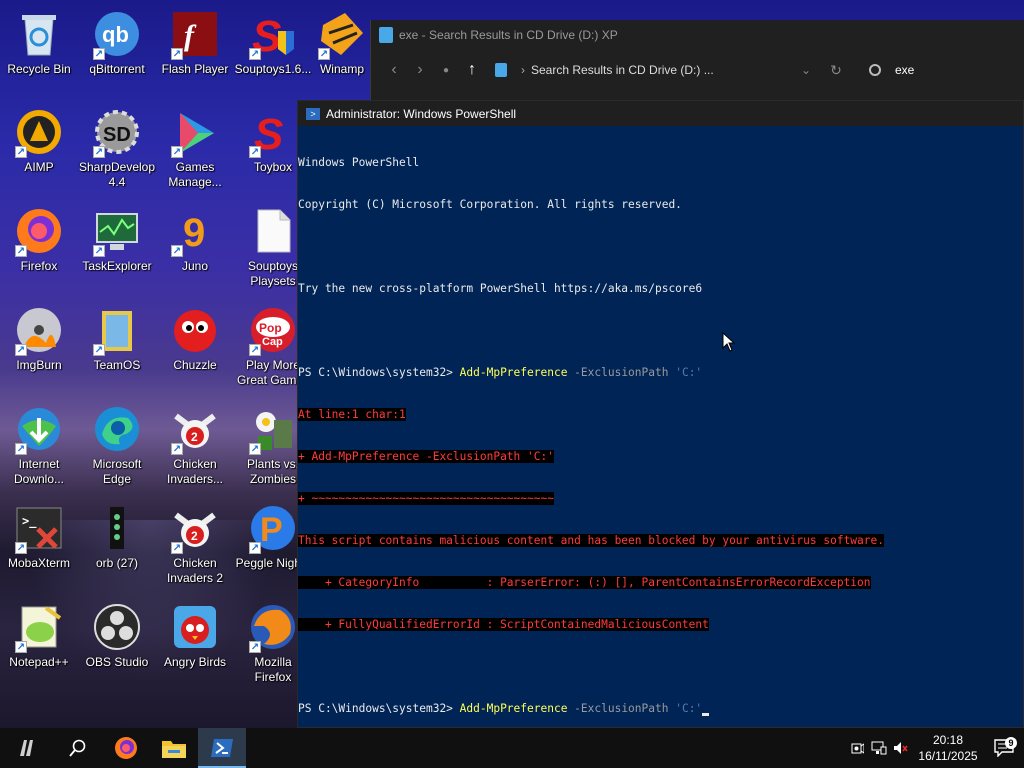  What do you see at coordinates (472, 70) in the screenshot?
I see `up-arrow-icon: ↑` at bounding box center [472, 70].